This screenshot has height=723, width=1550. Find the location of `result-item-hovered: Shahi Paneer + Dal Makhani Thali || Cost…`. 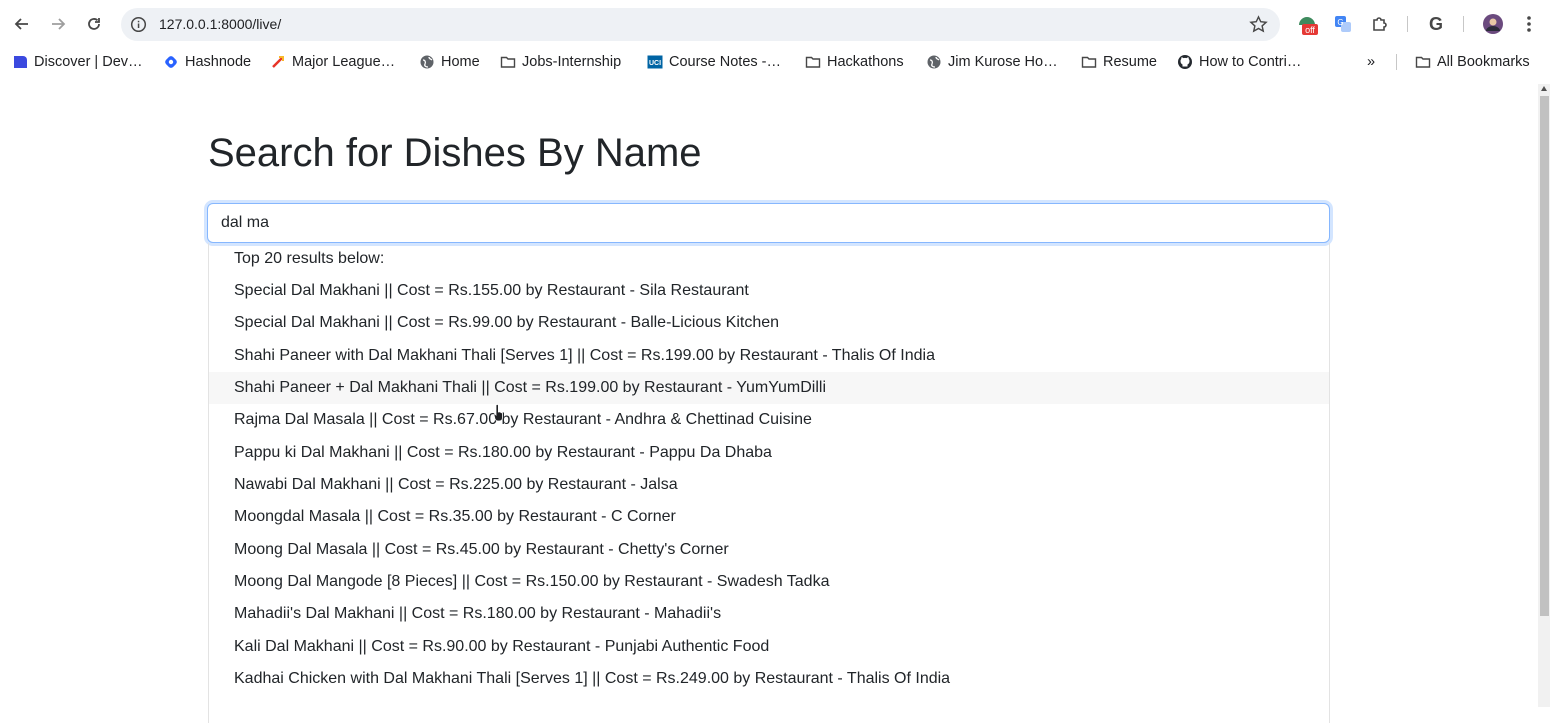

result-item-hovered: Shahi Paneer + Dal Makhani Thali || Cost… is located at coordinates (769, 388).